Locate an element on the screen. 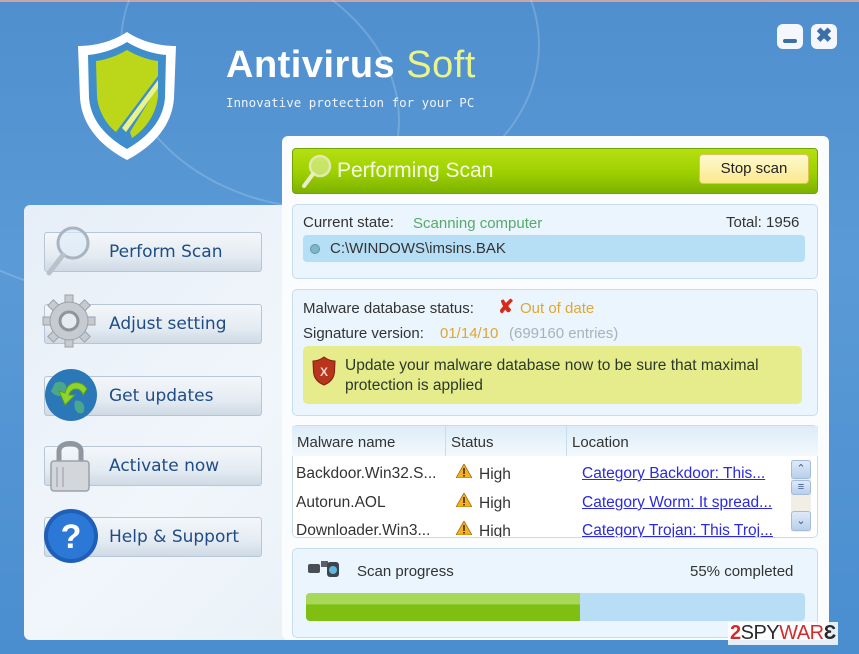 This screenshot has height=654, width=859. app-title-accent: Soft is located at coordinates (441, 65).